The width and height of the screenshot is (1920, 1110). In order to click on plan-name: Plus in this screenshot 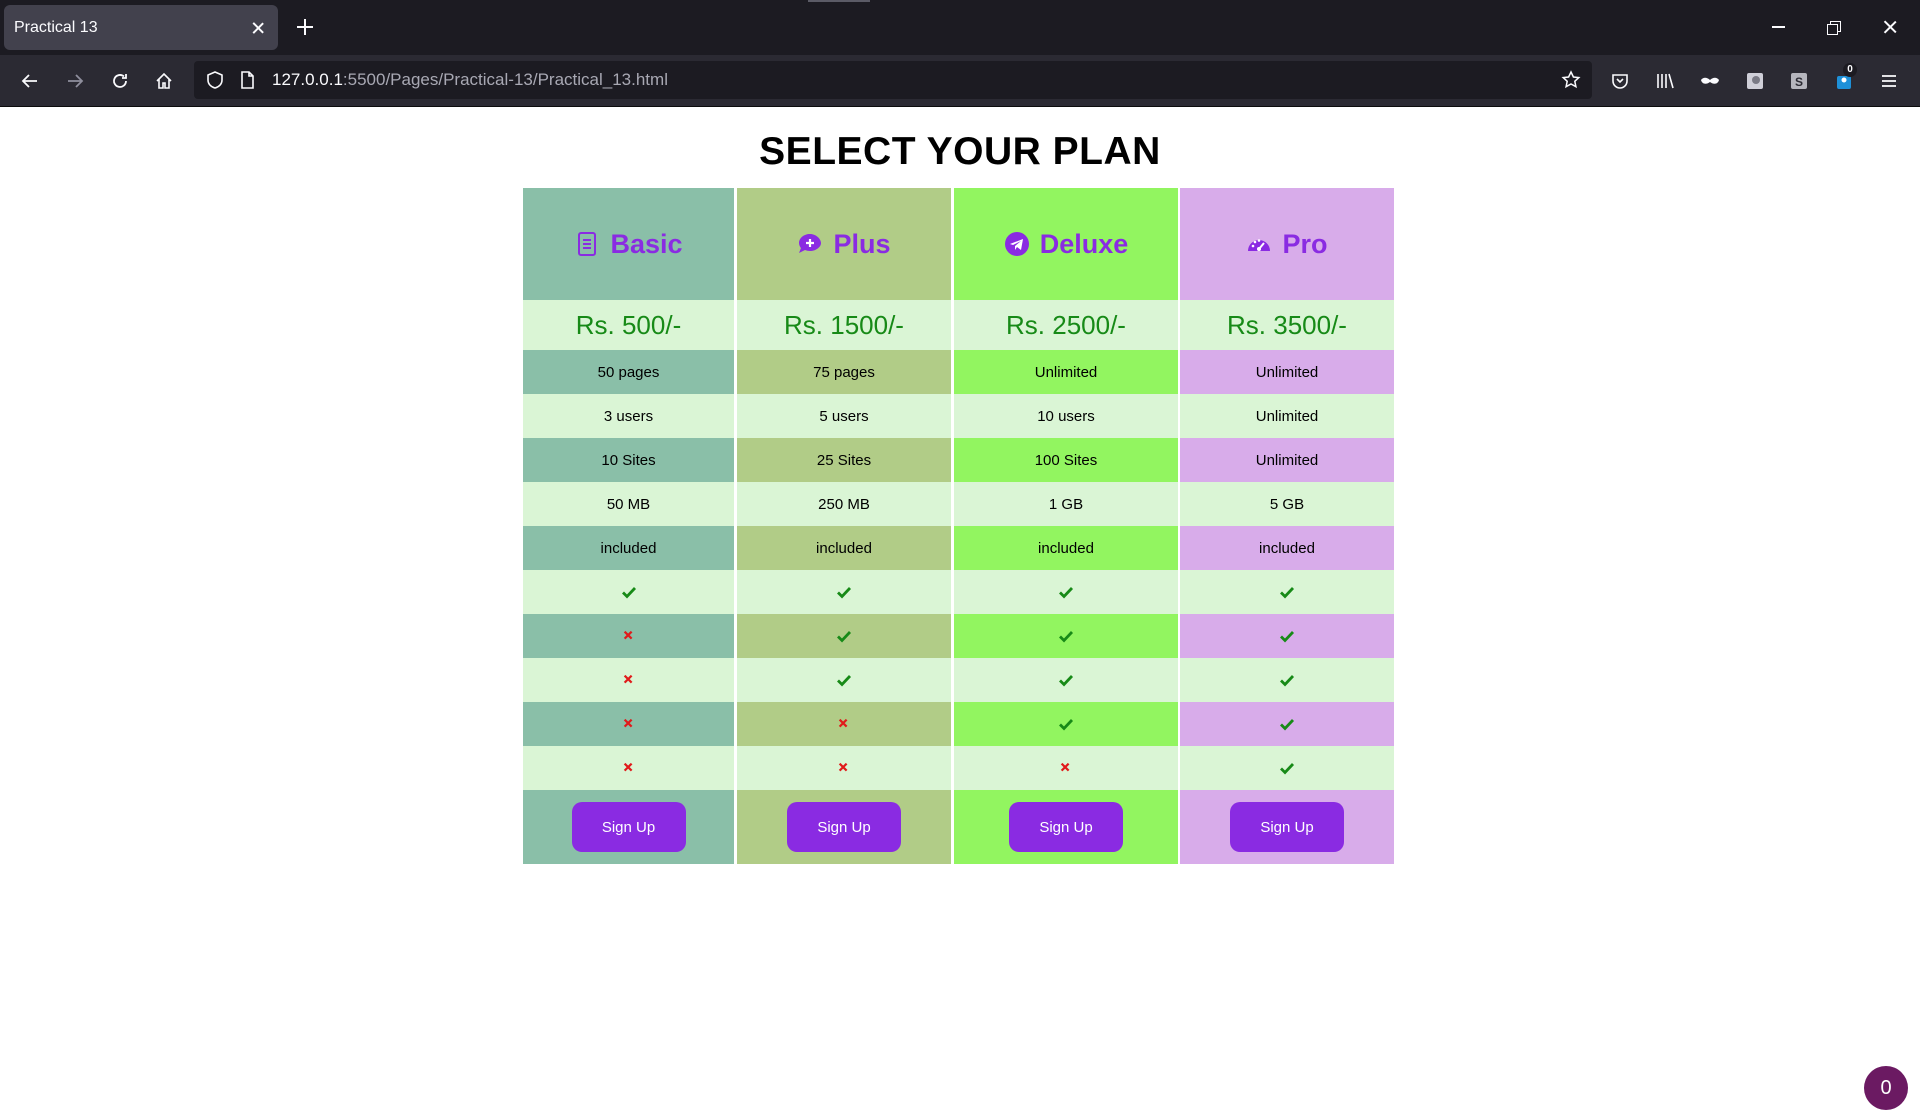, I will do `click(862, 243)`.